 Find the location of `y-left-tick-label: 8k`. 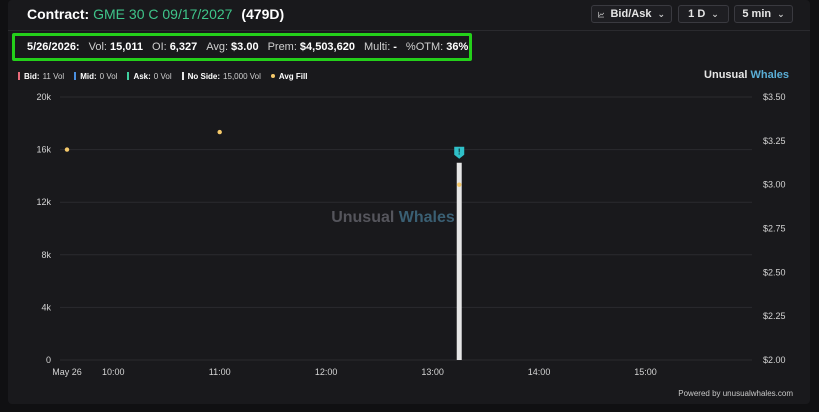

y-left-tick-label: 8k is located at coordinates (46, 255).